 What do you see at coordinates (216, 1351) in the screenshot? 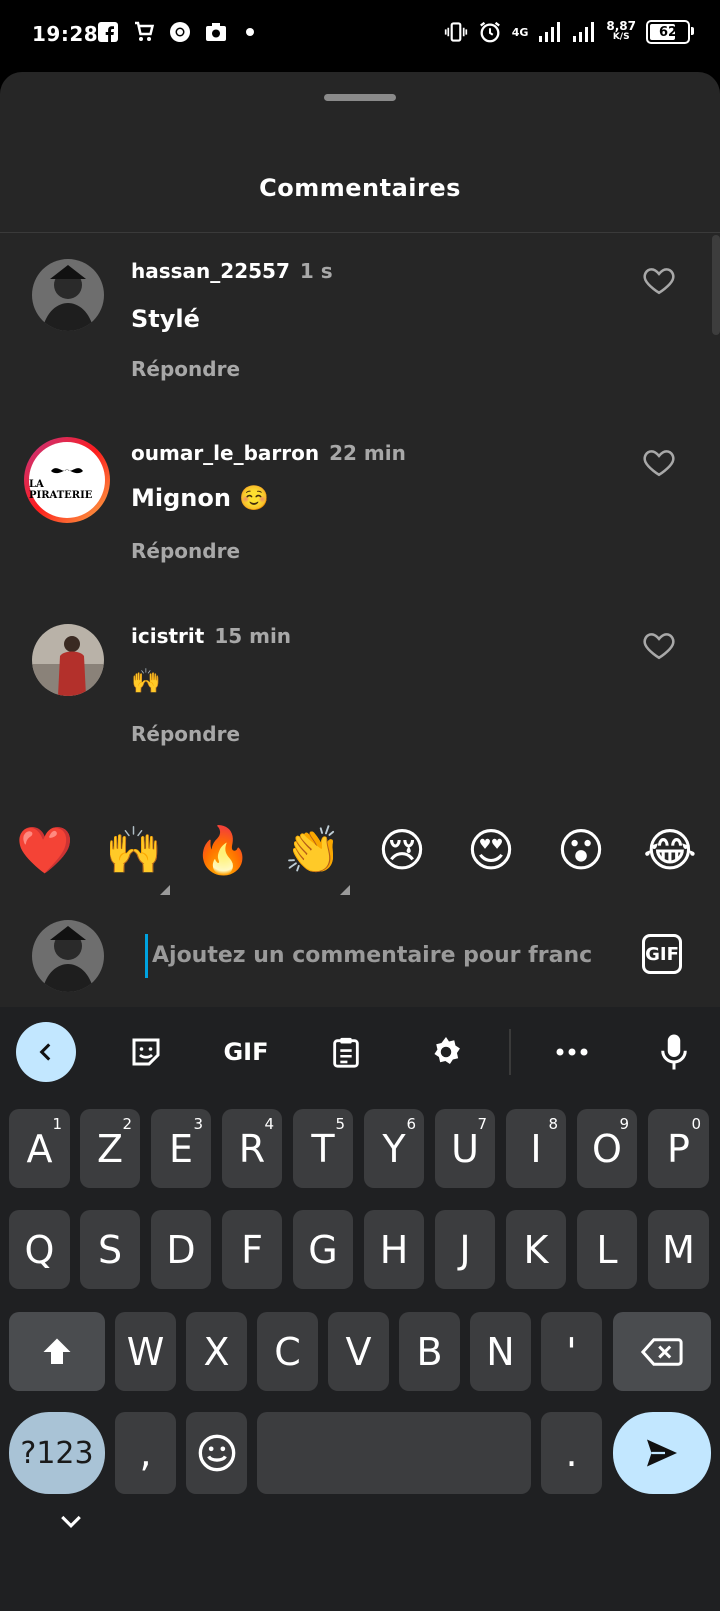
I see `key-x: X` at bounding box center [216, 1351].